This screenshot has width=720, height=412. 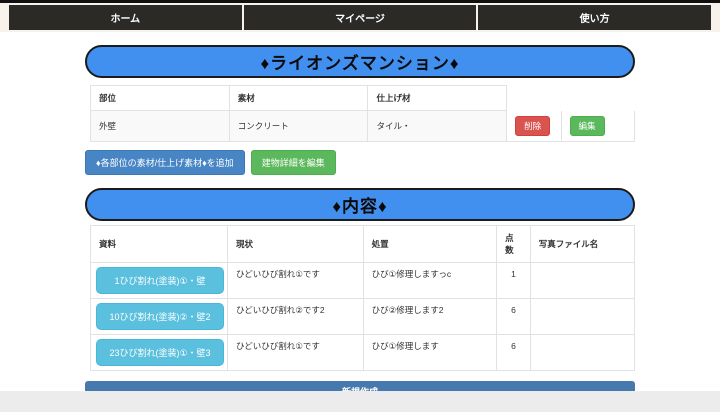 I want to click on treatment-cell: ひび①修理しますっc, so click(x=430, y=280).